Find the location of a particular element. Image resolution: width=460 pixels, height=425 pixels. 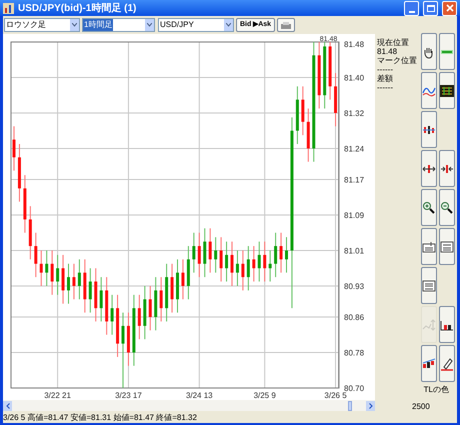

axis-label: 81.32 is located at coordinates (354, 113).